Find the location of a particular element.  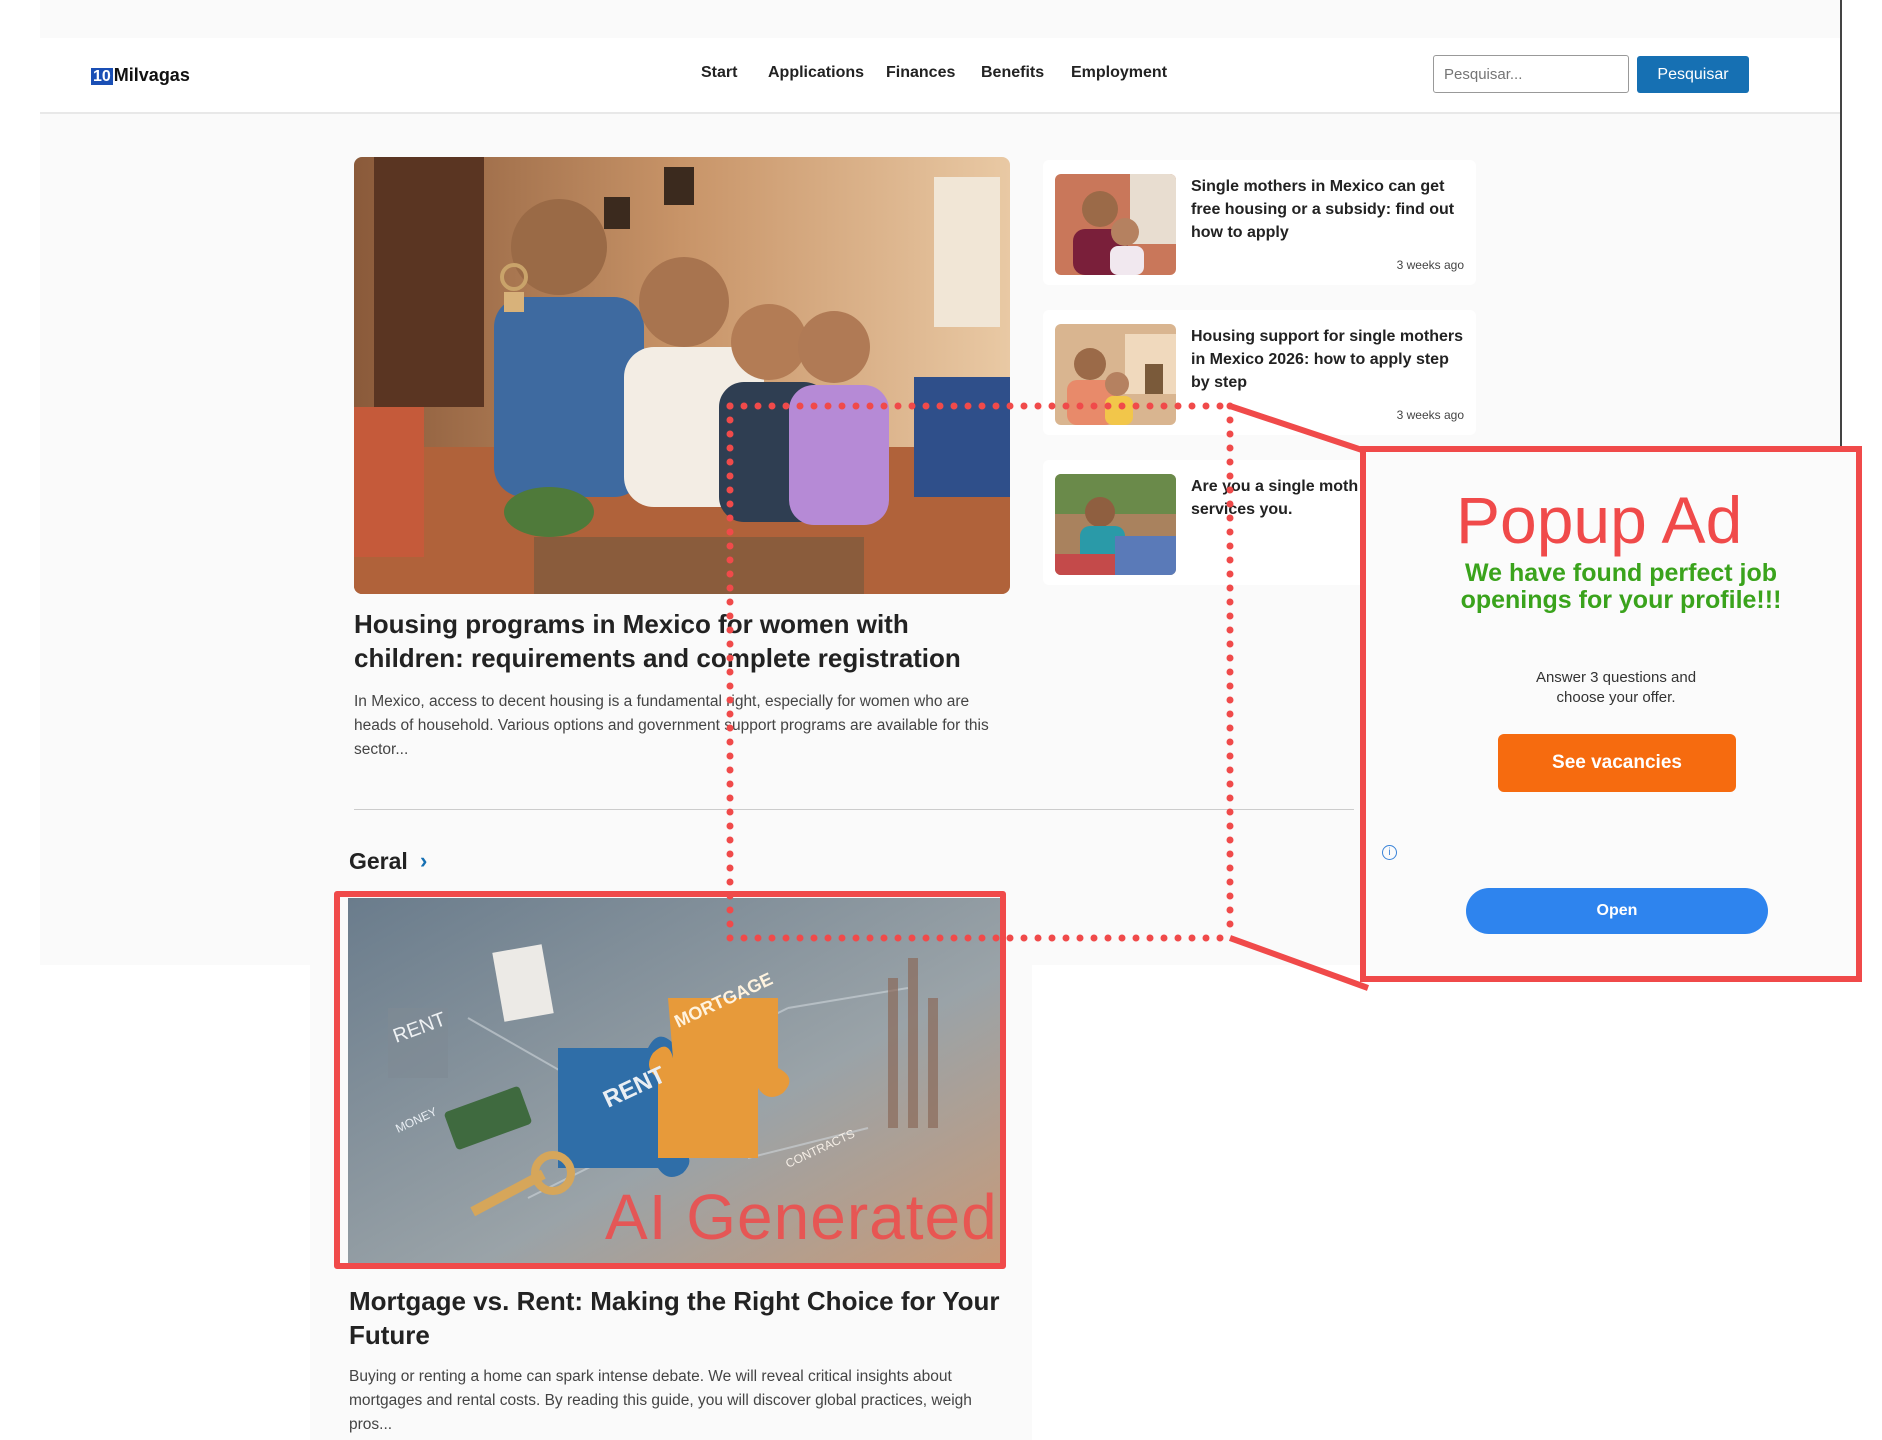

logo-badge: 10 is located at coordinates (102, 76).